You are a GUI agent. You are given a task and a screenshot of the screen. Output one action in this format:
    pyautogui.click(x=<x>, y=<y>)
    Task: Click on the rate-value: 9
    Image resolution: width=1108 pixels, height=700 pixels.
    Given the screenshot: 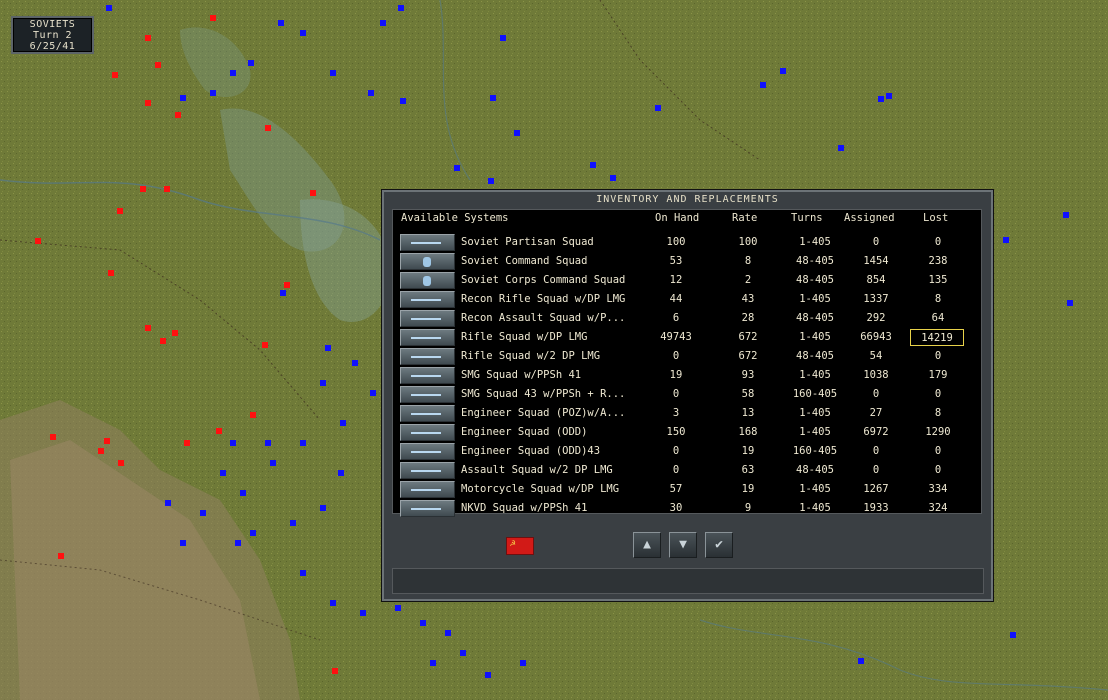 What is the action you would take?
    pyautogui.click(x=748, y=508)
    